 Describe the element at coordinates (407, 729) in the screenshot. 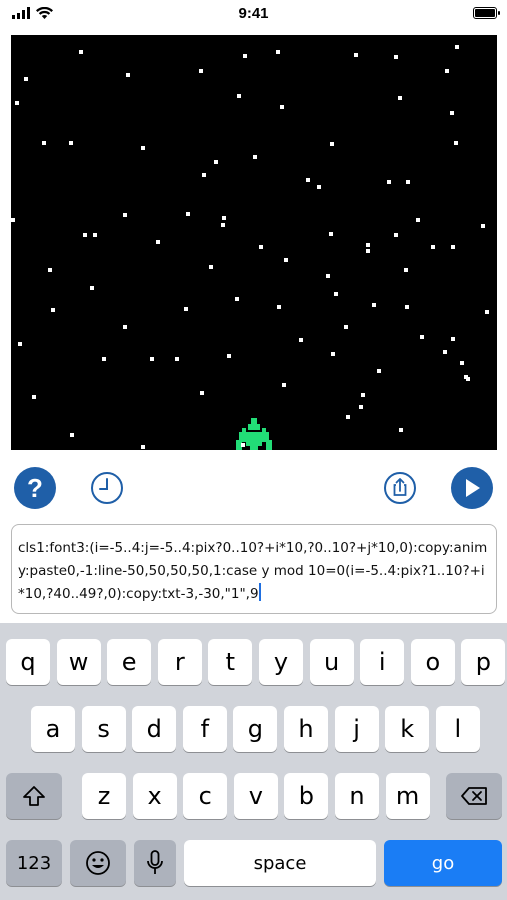

I see `key-k: k` at that location.